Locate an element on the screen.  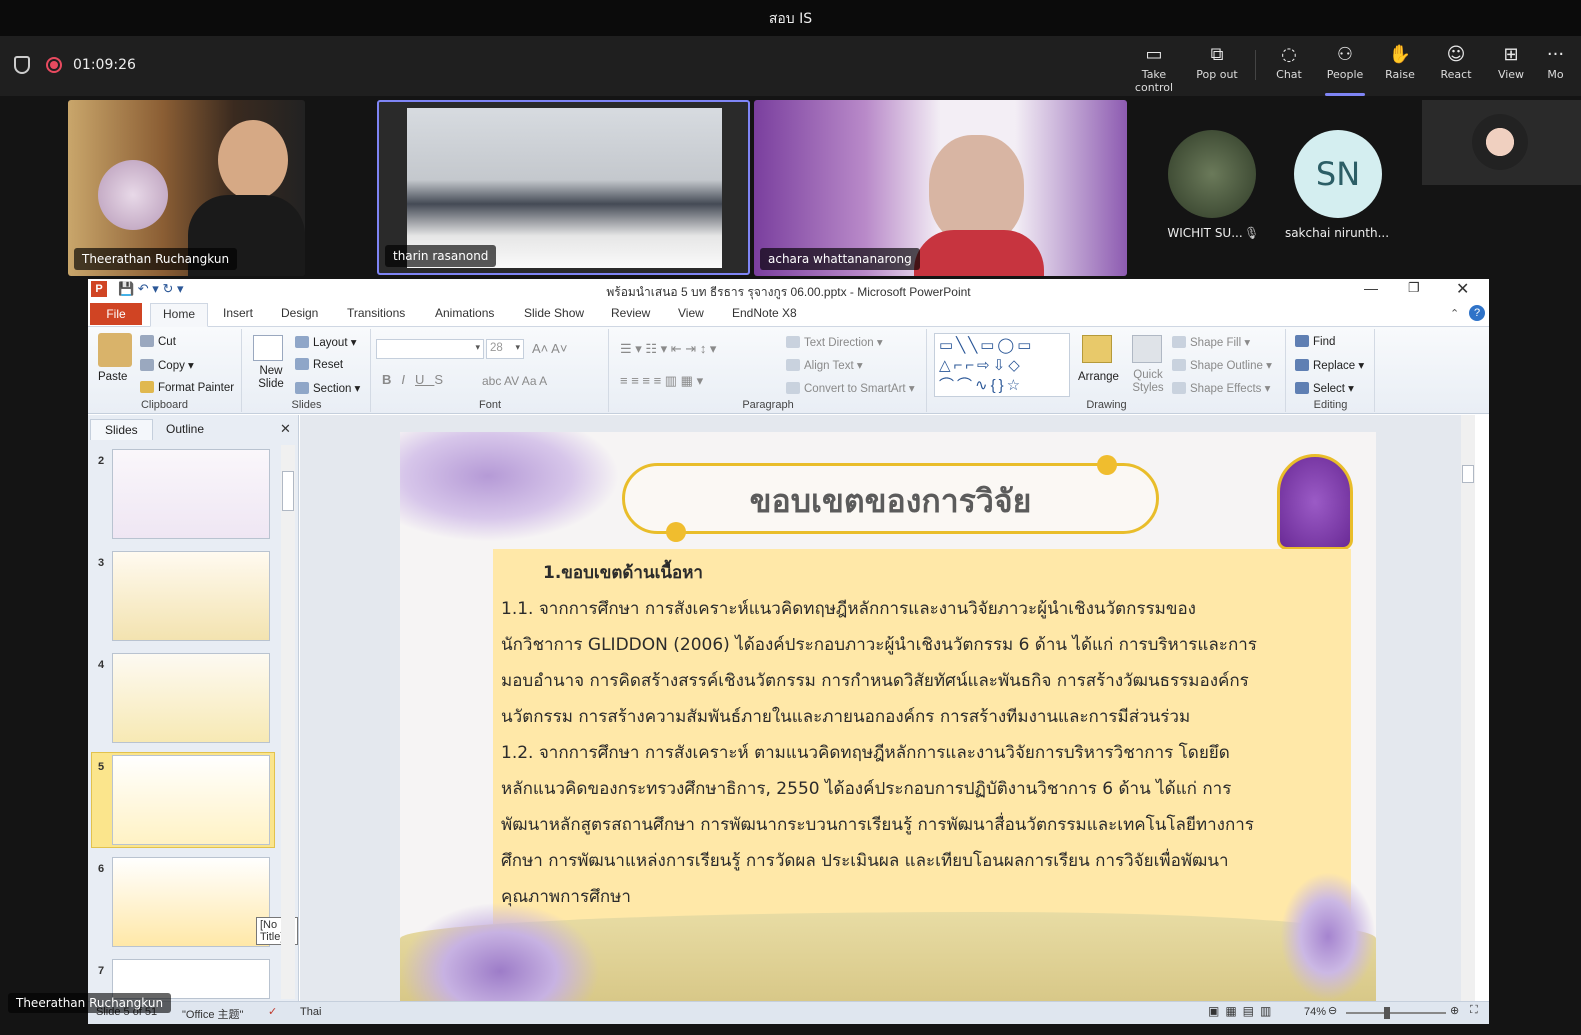
participant-tile-2: tharin rasanond is located at coordinates (563, 187).